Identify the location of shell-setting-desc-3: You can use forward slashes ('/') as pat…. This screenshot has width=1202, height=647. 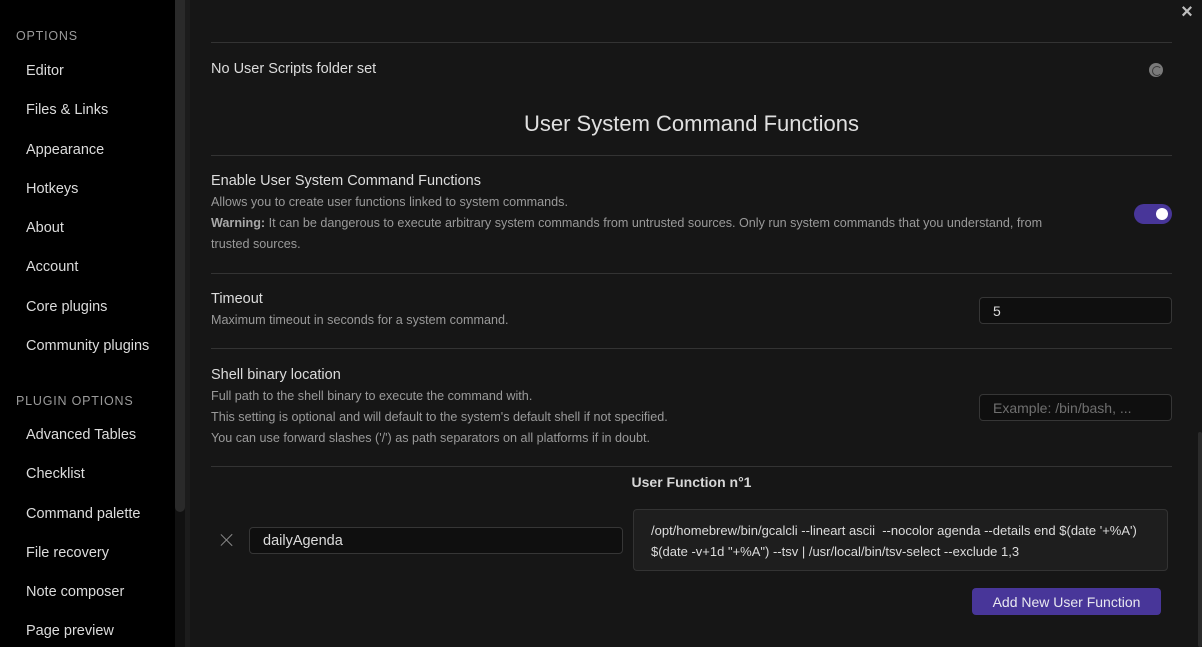
(431, 438).